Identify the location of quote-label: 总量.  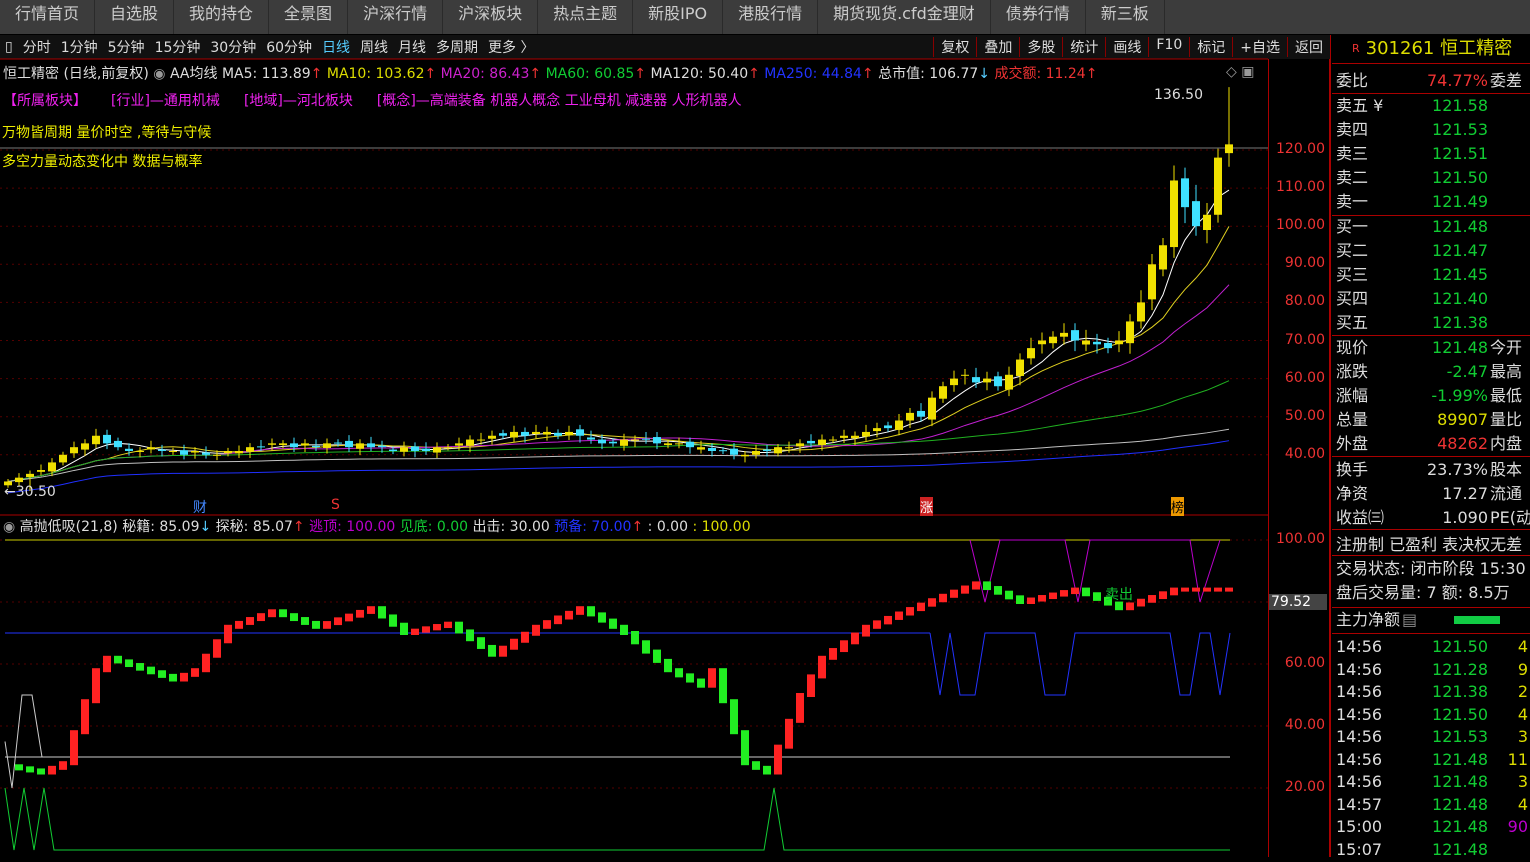
(1352, 419).